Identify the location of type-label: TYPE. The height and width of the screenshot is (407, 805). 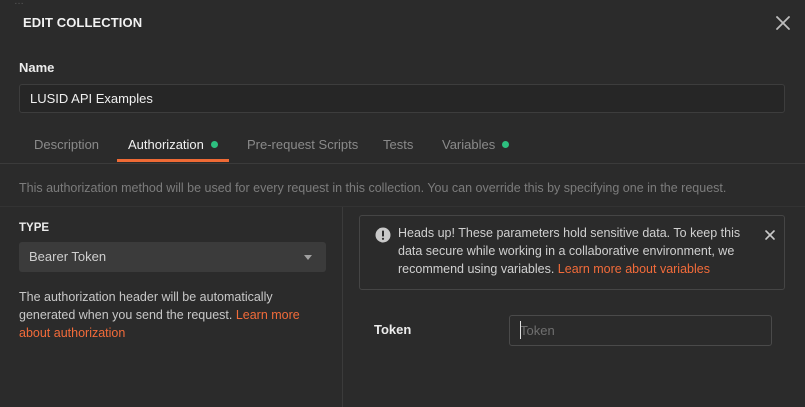
(34, 228).